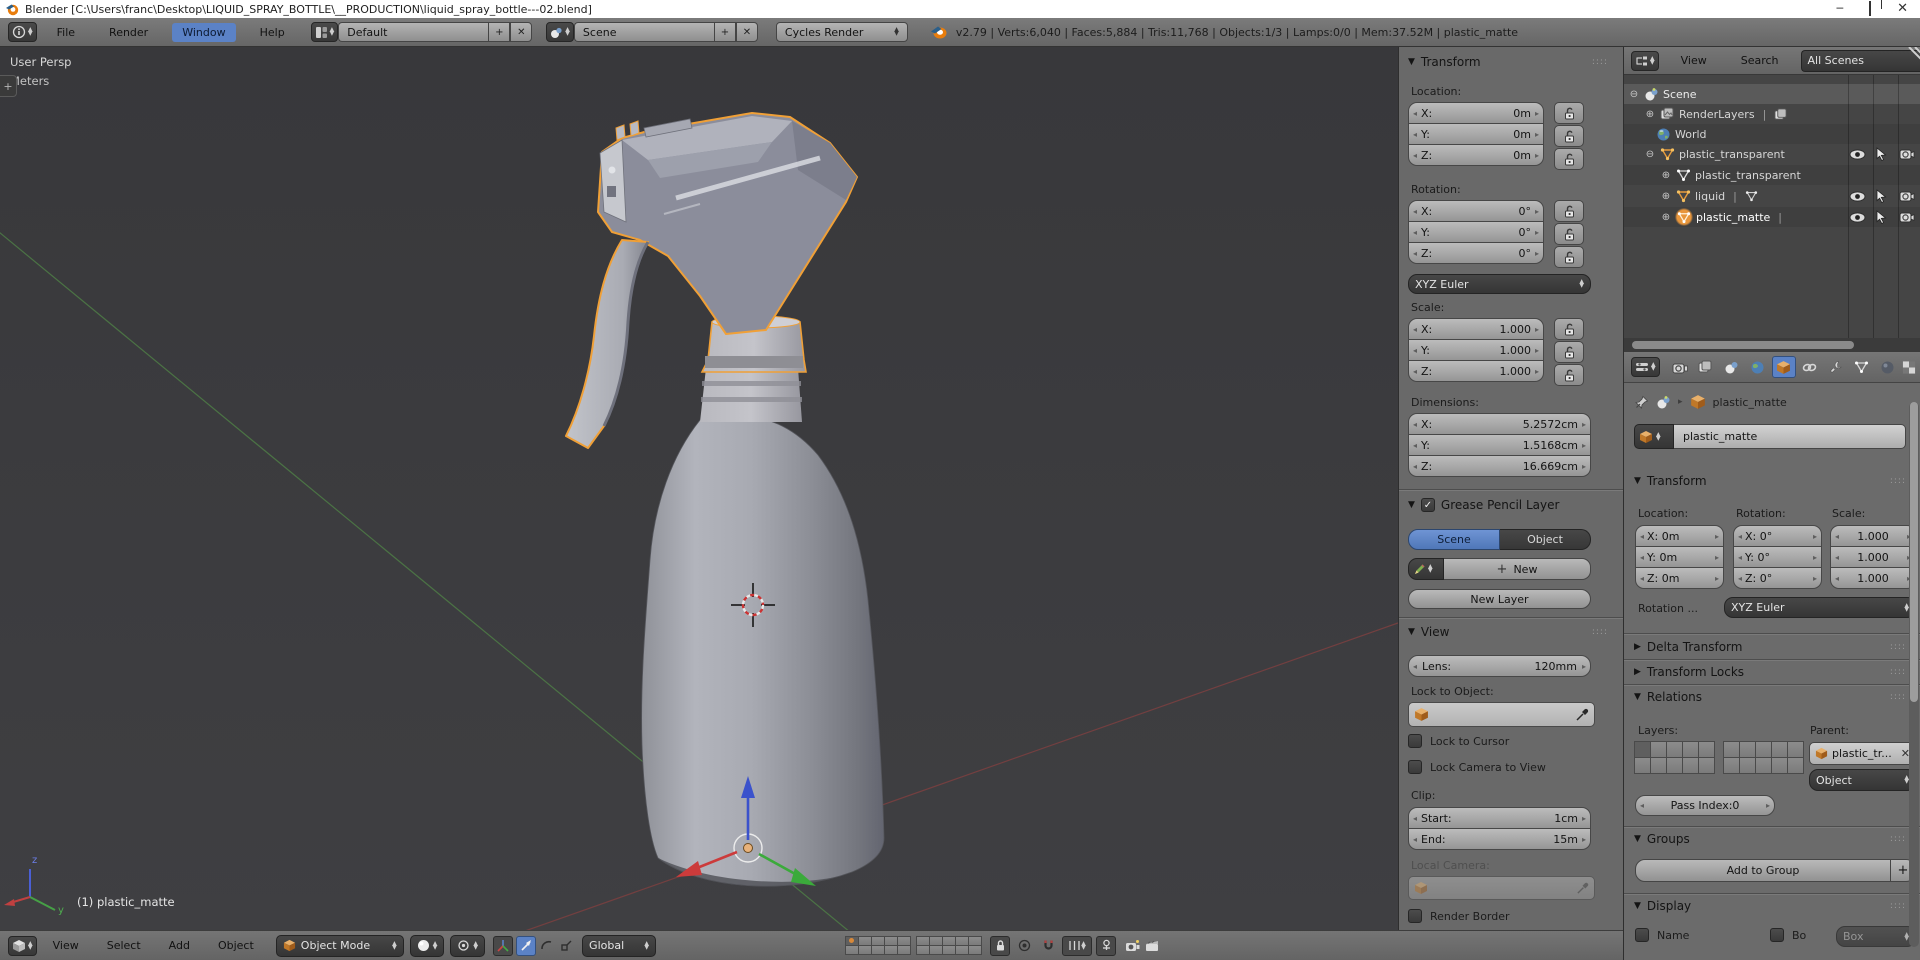  What do you see at coordinates (1415, 916) in the screenshot?
I see `render-border-checkbox` at bounding box center [1415, 916].